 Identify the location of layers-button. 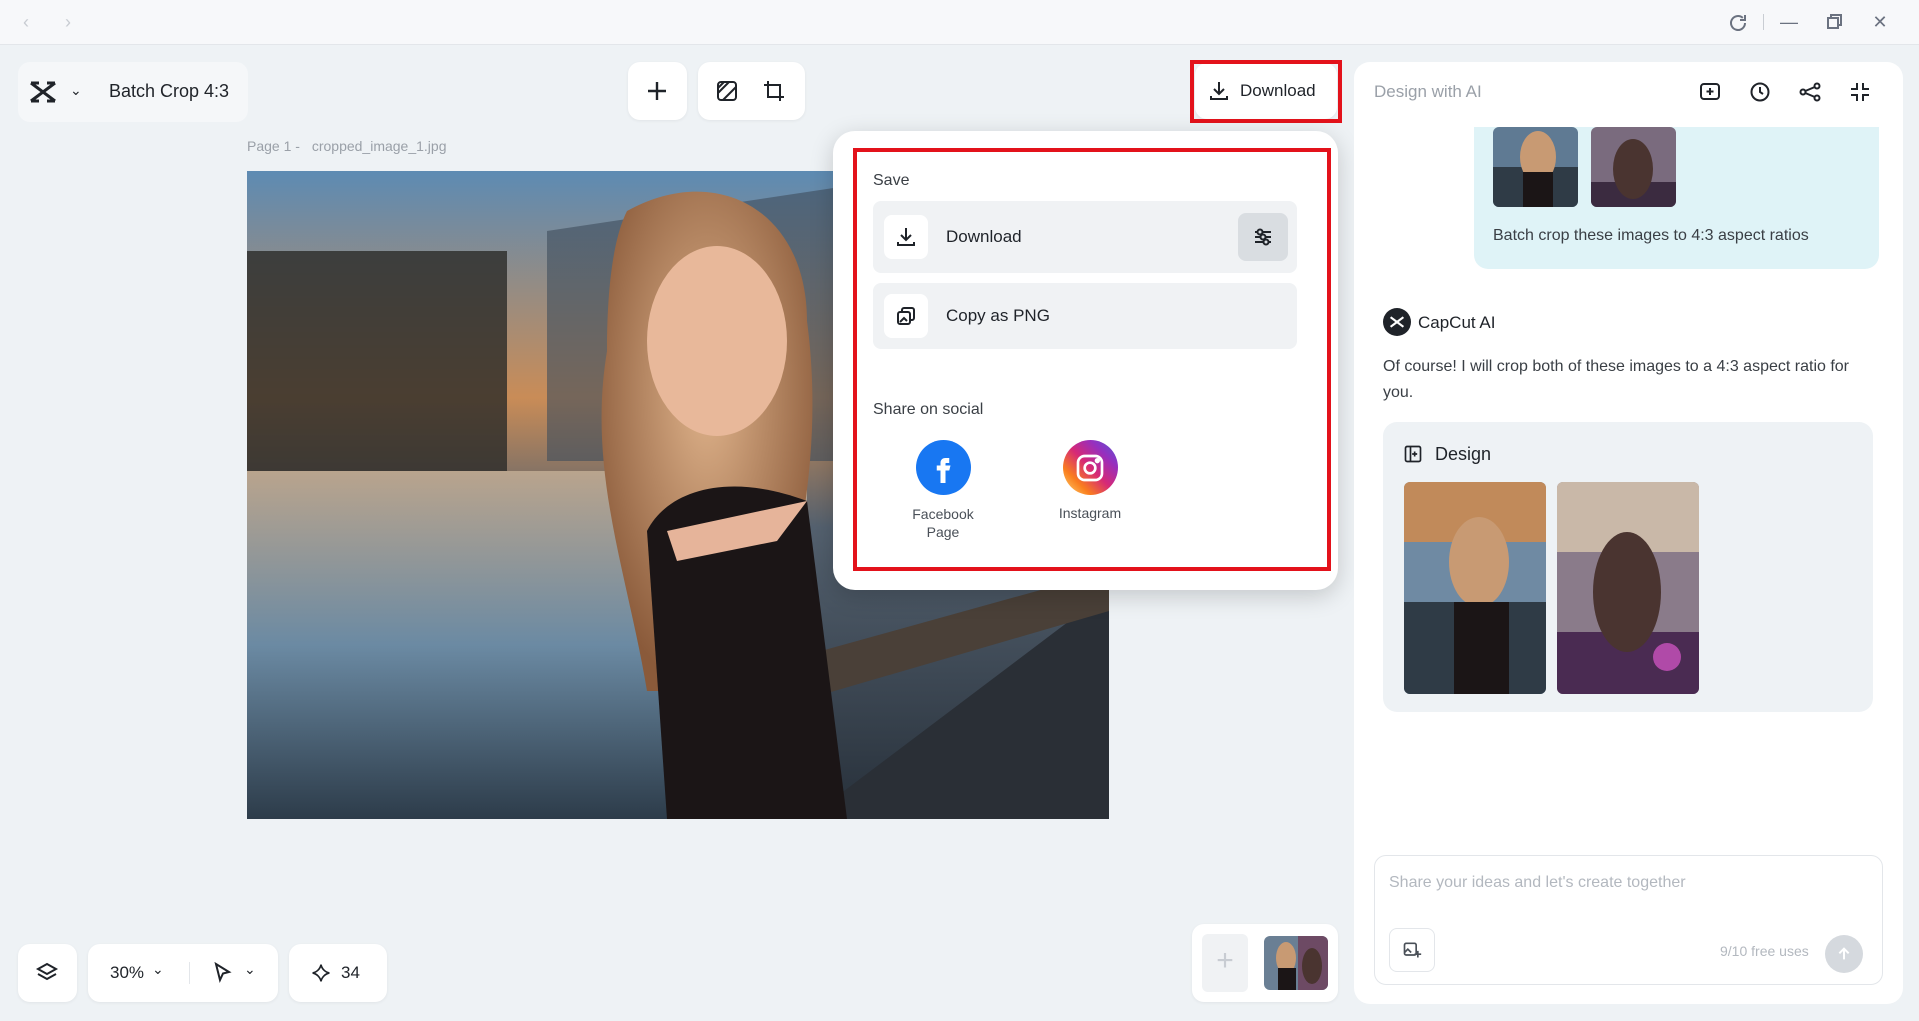
(47, 973).